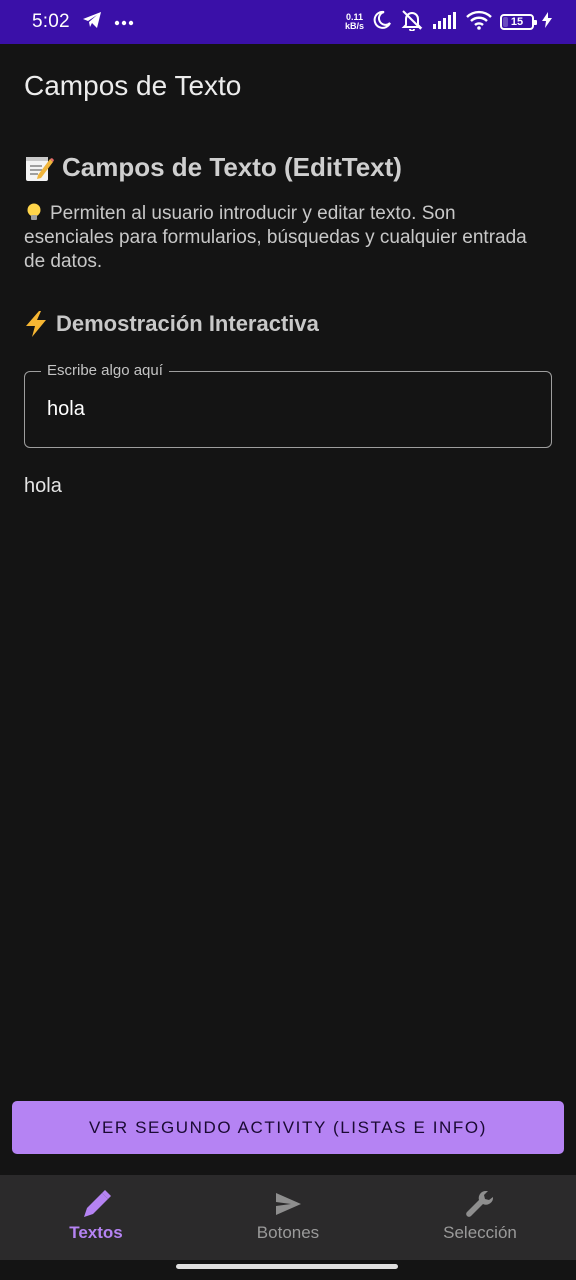  Describe the element at coordinates (288, 22) in the screenshot. I see `status-bar: 5:02 0.11 kB/s 15` at that location.